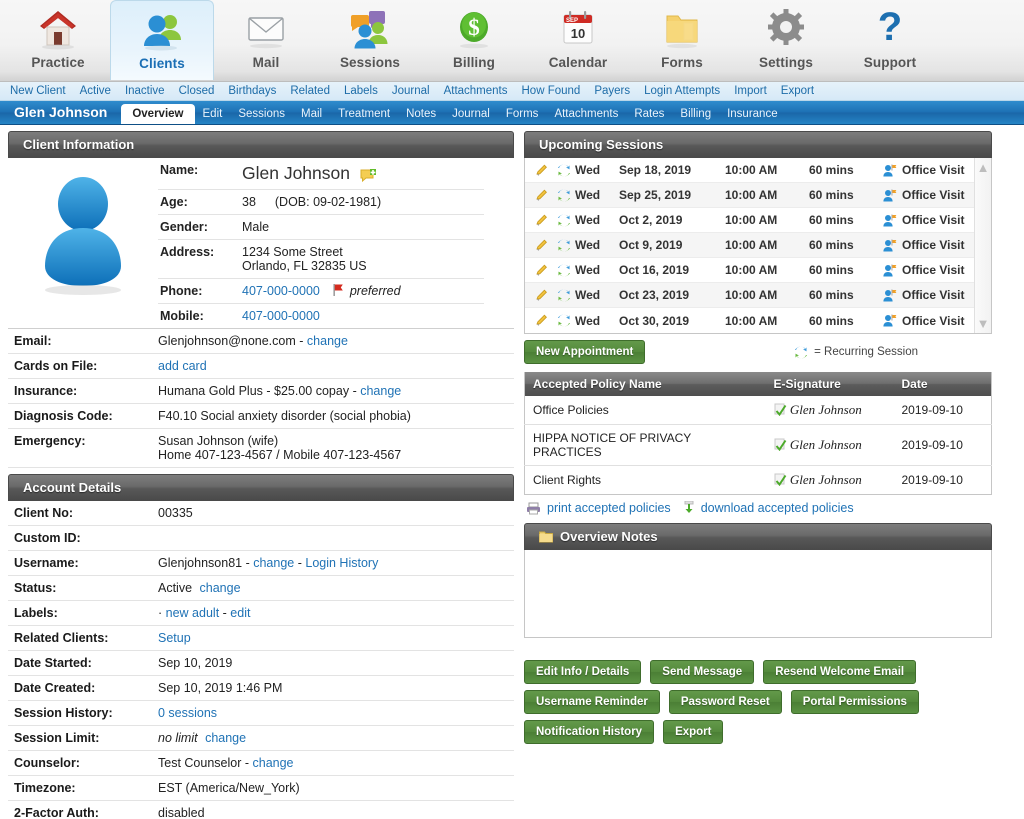 This screenshot has height=819, width=1024. I want to click on insurance-change-link: change, so click(380, 391).